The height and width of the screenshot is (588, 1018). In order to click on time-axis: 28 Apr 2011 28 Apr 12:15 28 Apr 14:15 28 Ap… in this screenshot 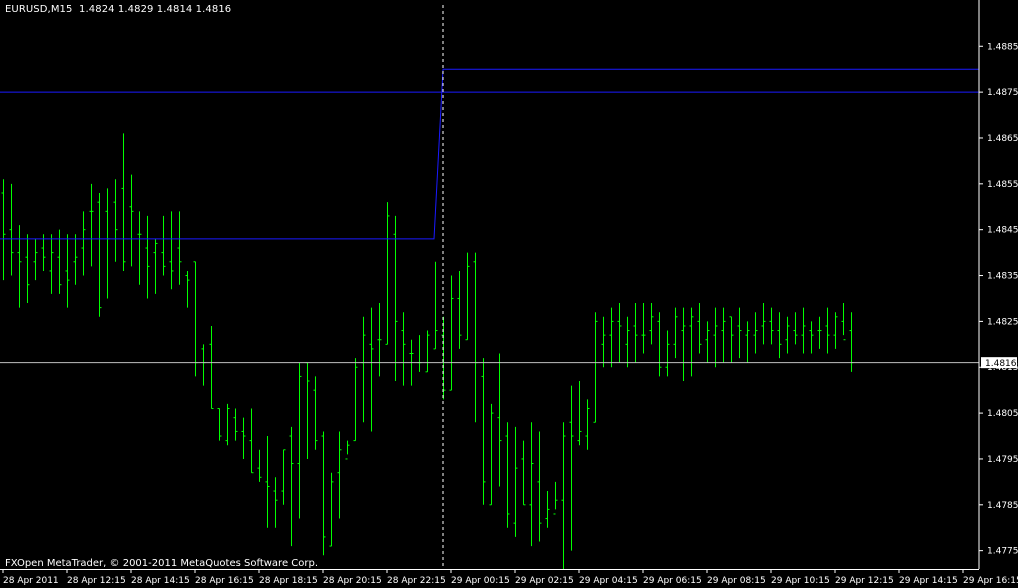, I will do `click(510, 577)`.